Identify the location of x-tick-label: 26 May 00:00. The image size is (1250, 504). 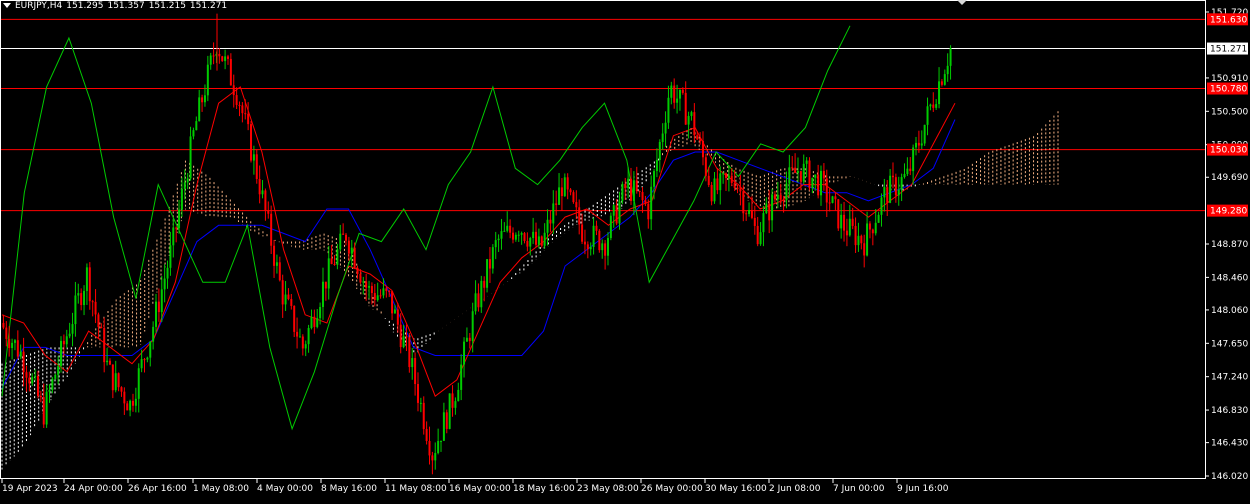
(672, 489).